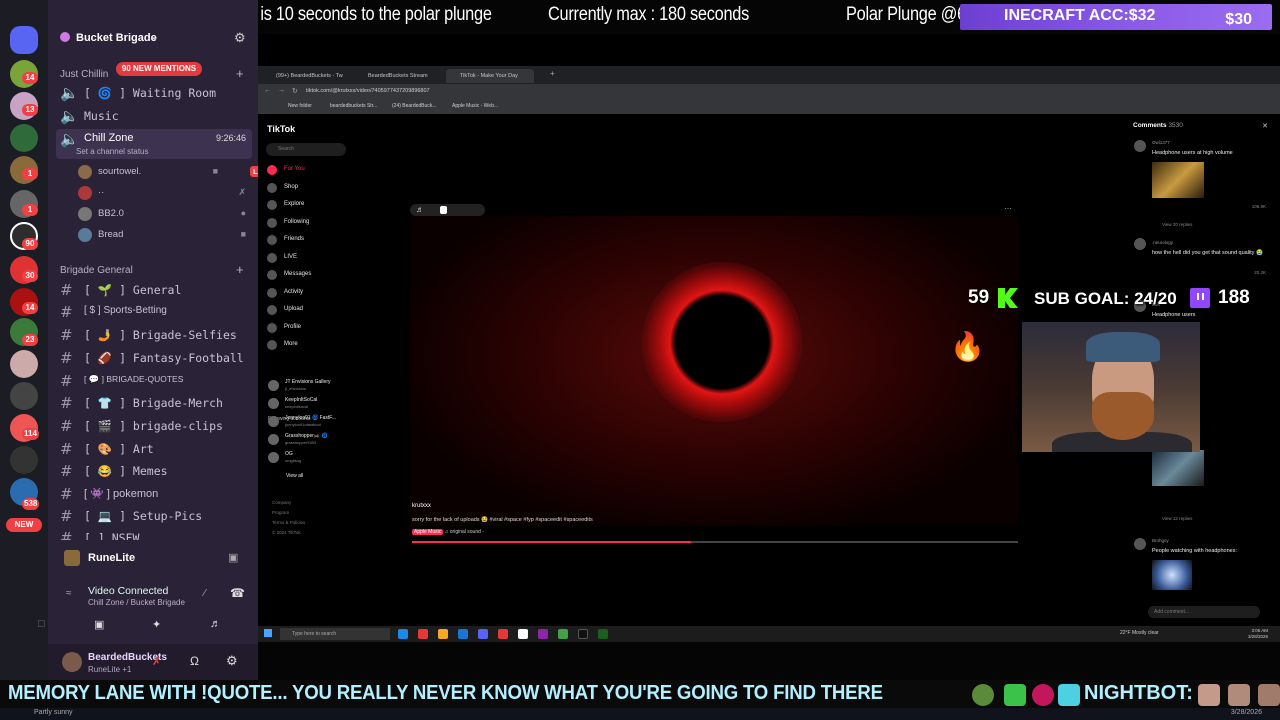 The image size is (1280, 720). Describe the element at coordinates (447, 210) in the screenshot. I see `volume-slider: ♬` at that location.